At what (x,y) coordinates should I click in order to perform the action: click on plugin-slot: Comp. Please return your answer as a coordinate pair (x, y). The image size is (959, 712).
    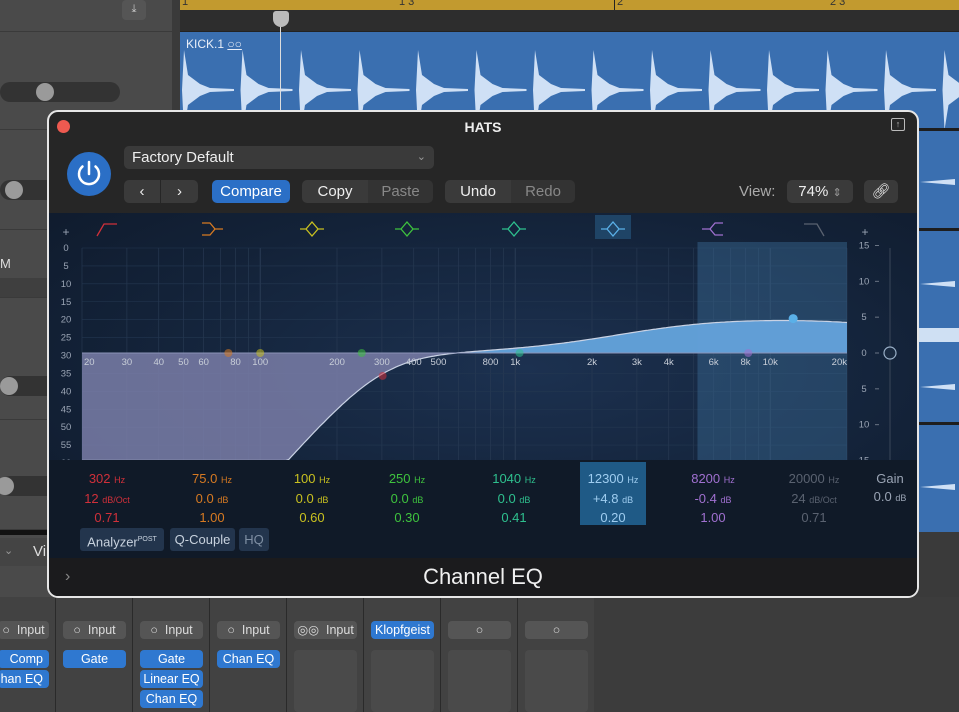
    Looking at the image, I should click on (24, 659).